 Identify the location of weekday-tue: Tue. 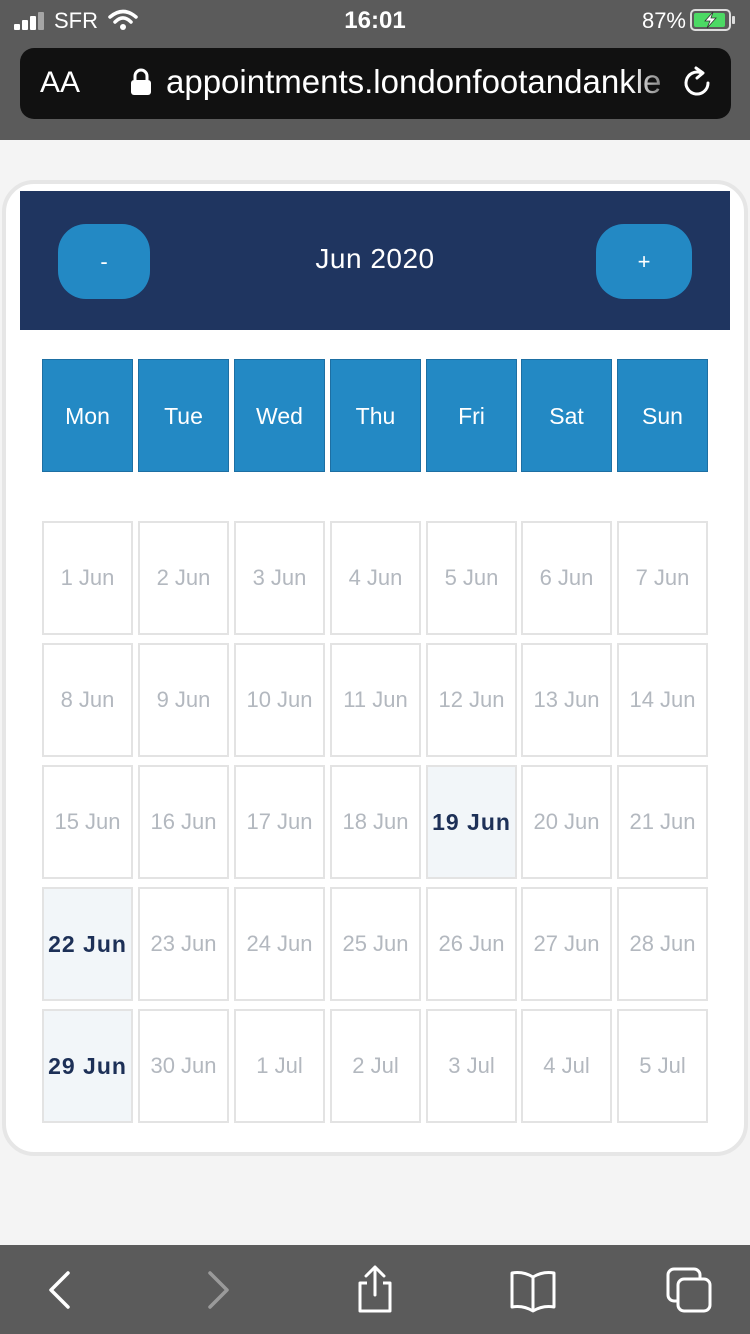
(183, 415).